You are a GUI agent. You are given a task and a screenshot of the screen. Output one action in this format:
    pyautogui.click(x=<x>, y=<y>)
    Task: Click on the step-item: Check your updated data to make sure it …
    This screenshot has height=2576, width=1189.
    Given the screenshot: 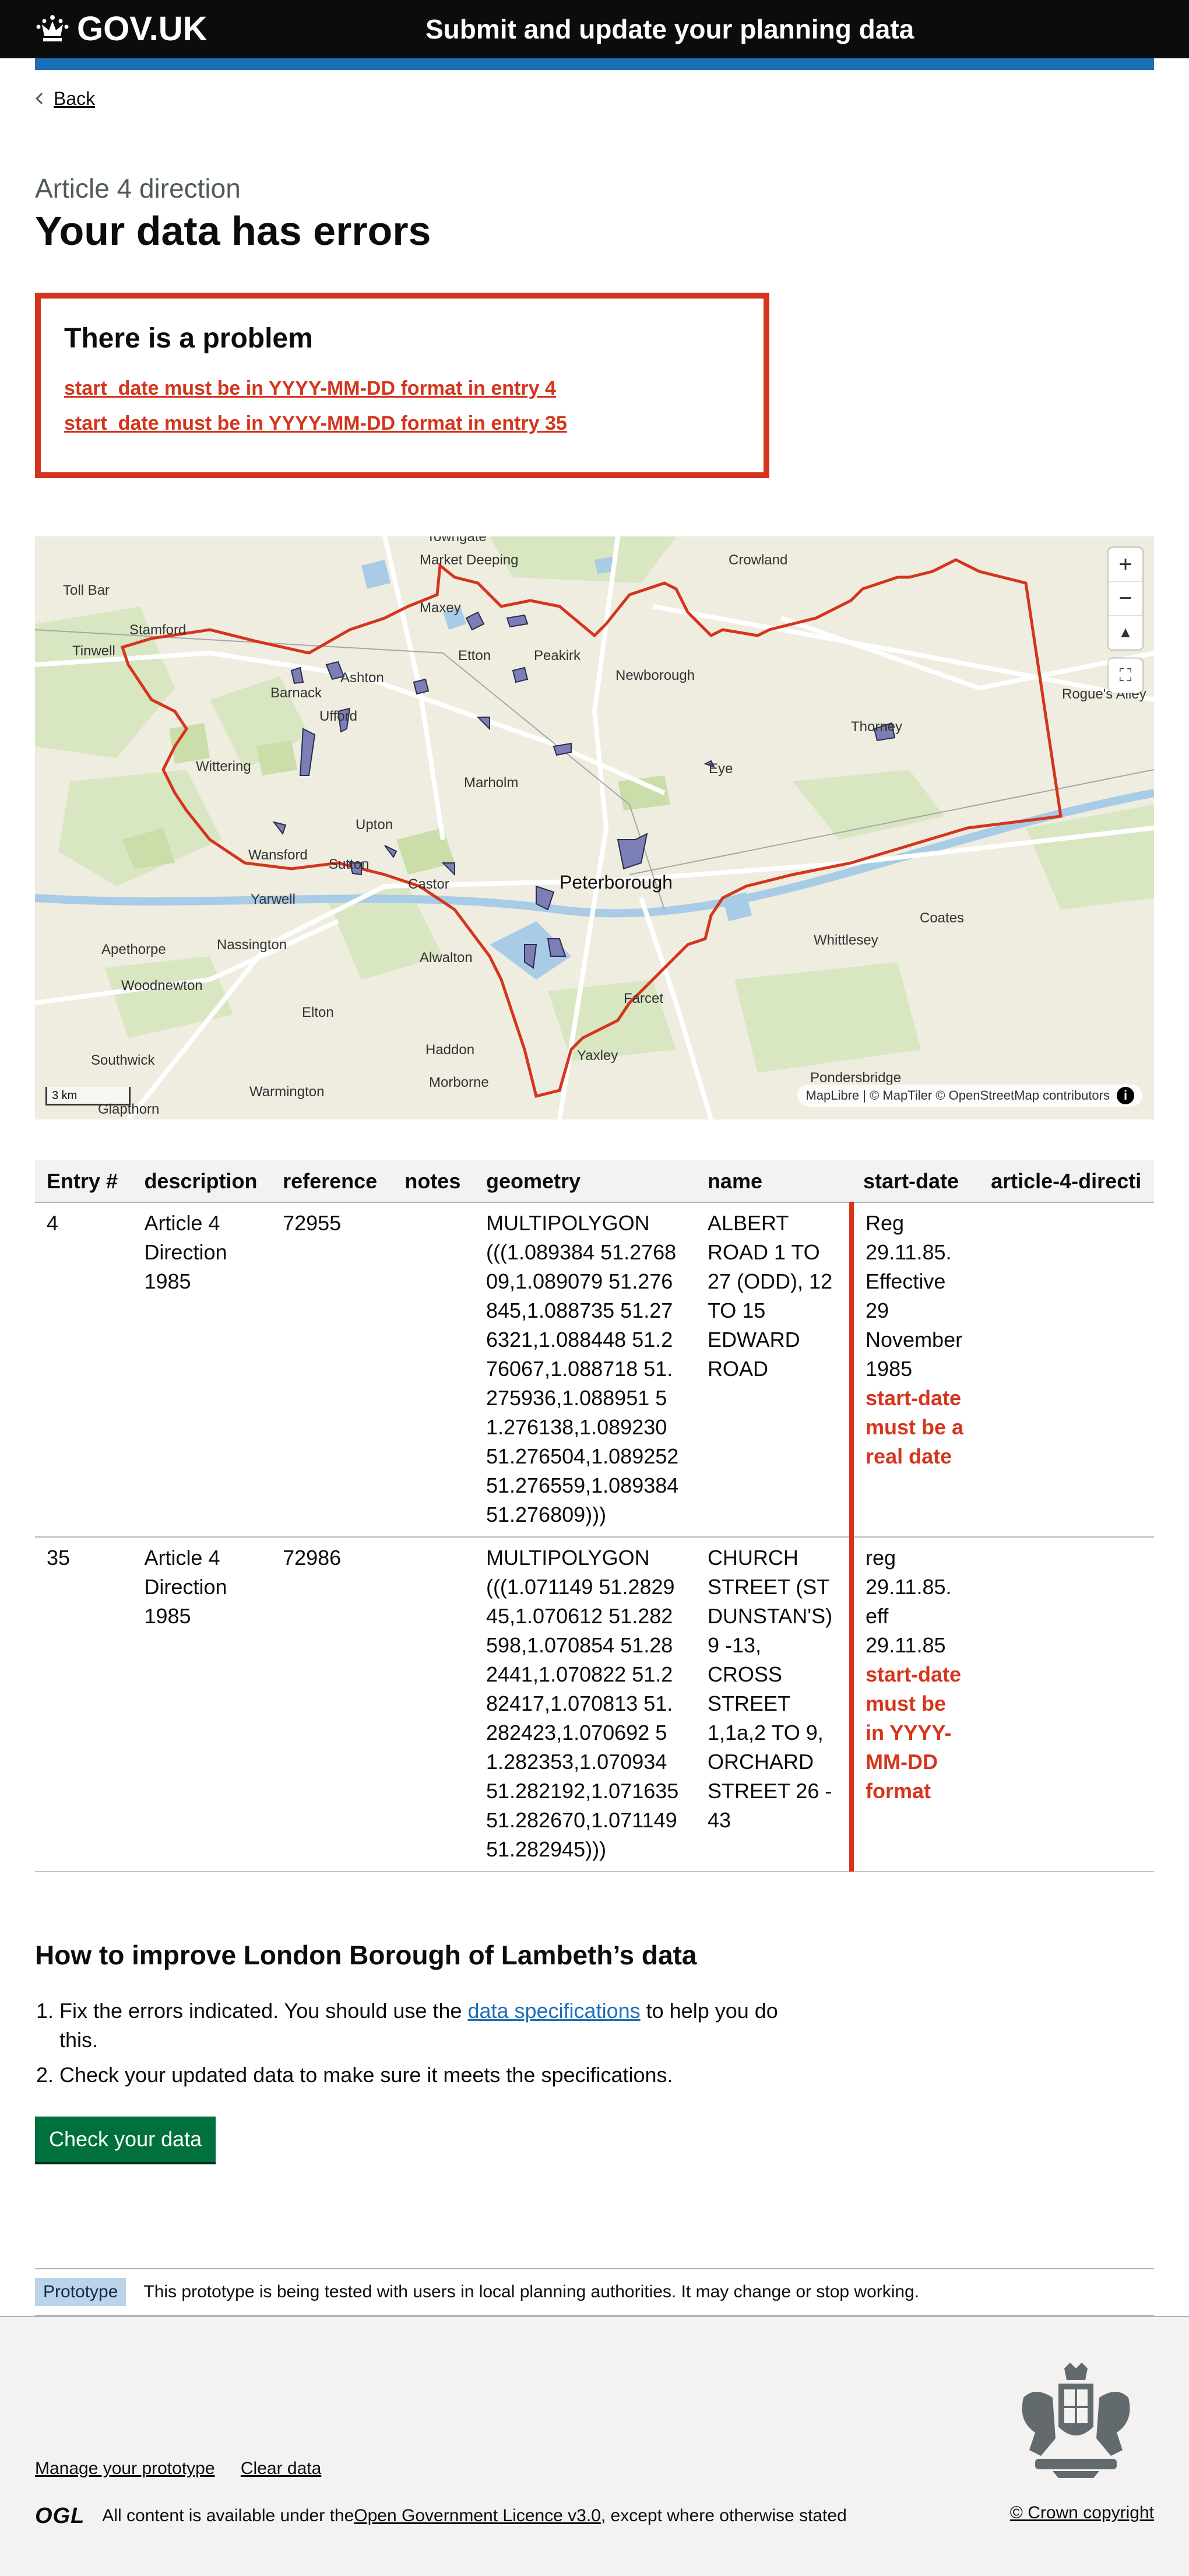 What is the action you would take?
    pyautogui.click(x=426, y=2075)
    